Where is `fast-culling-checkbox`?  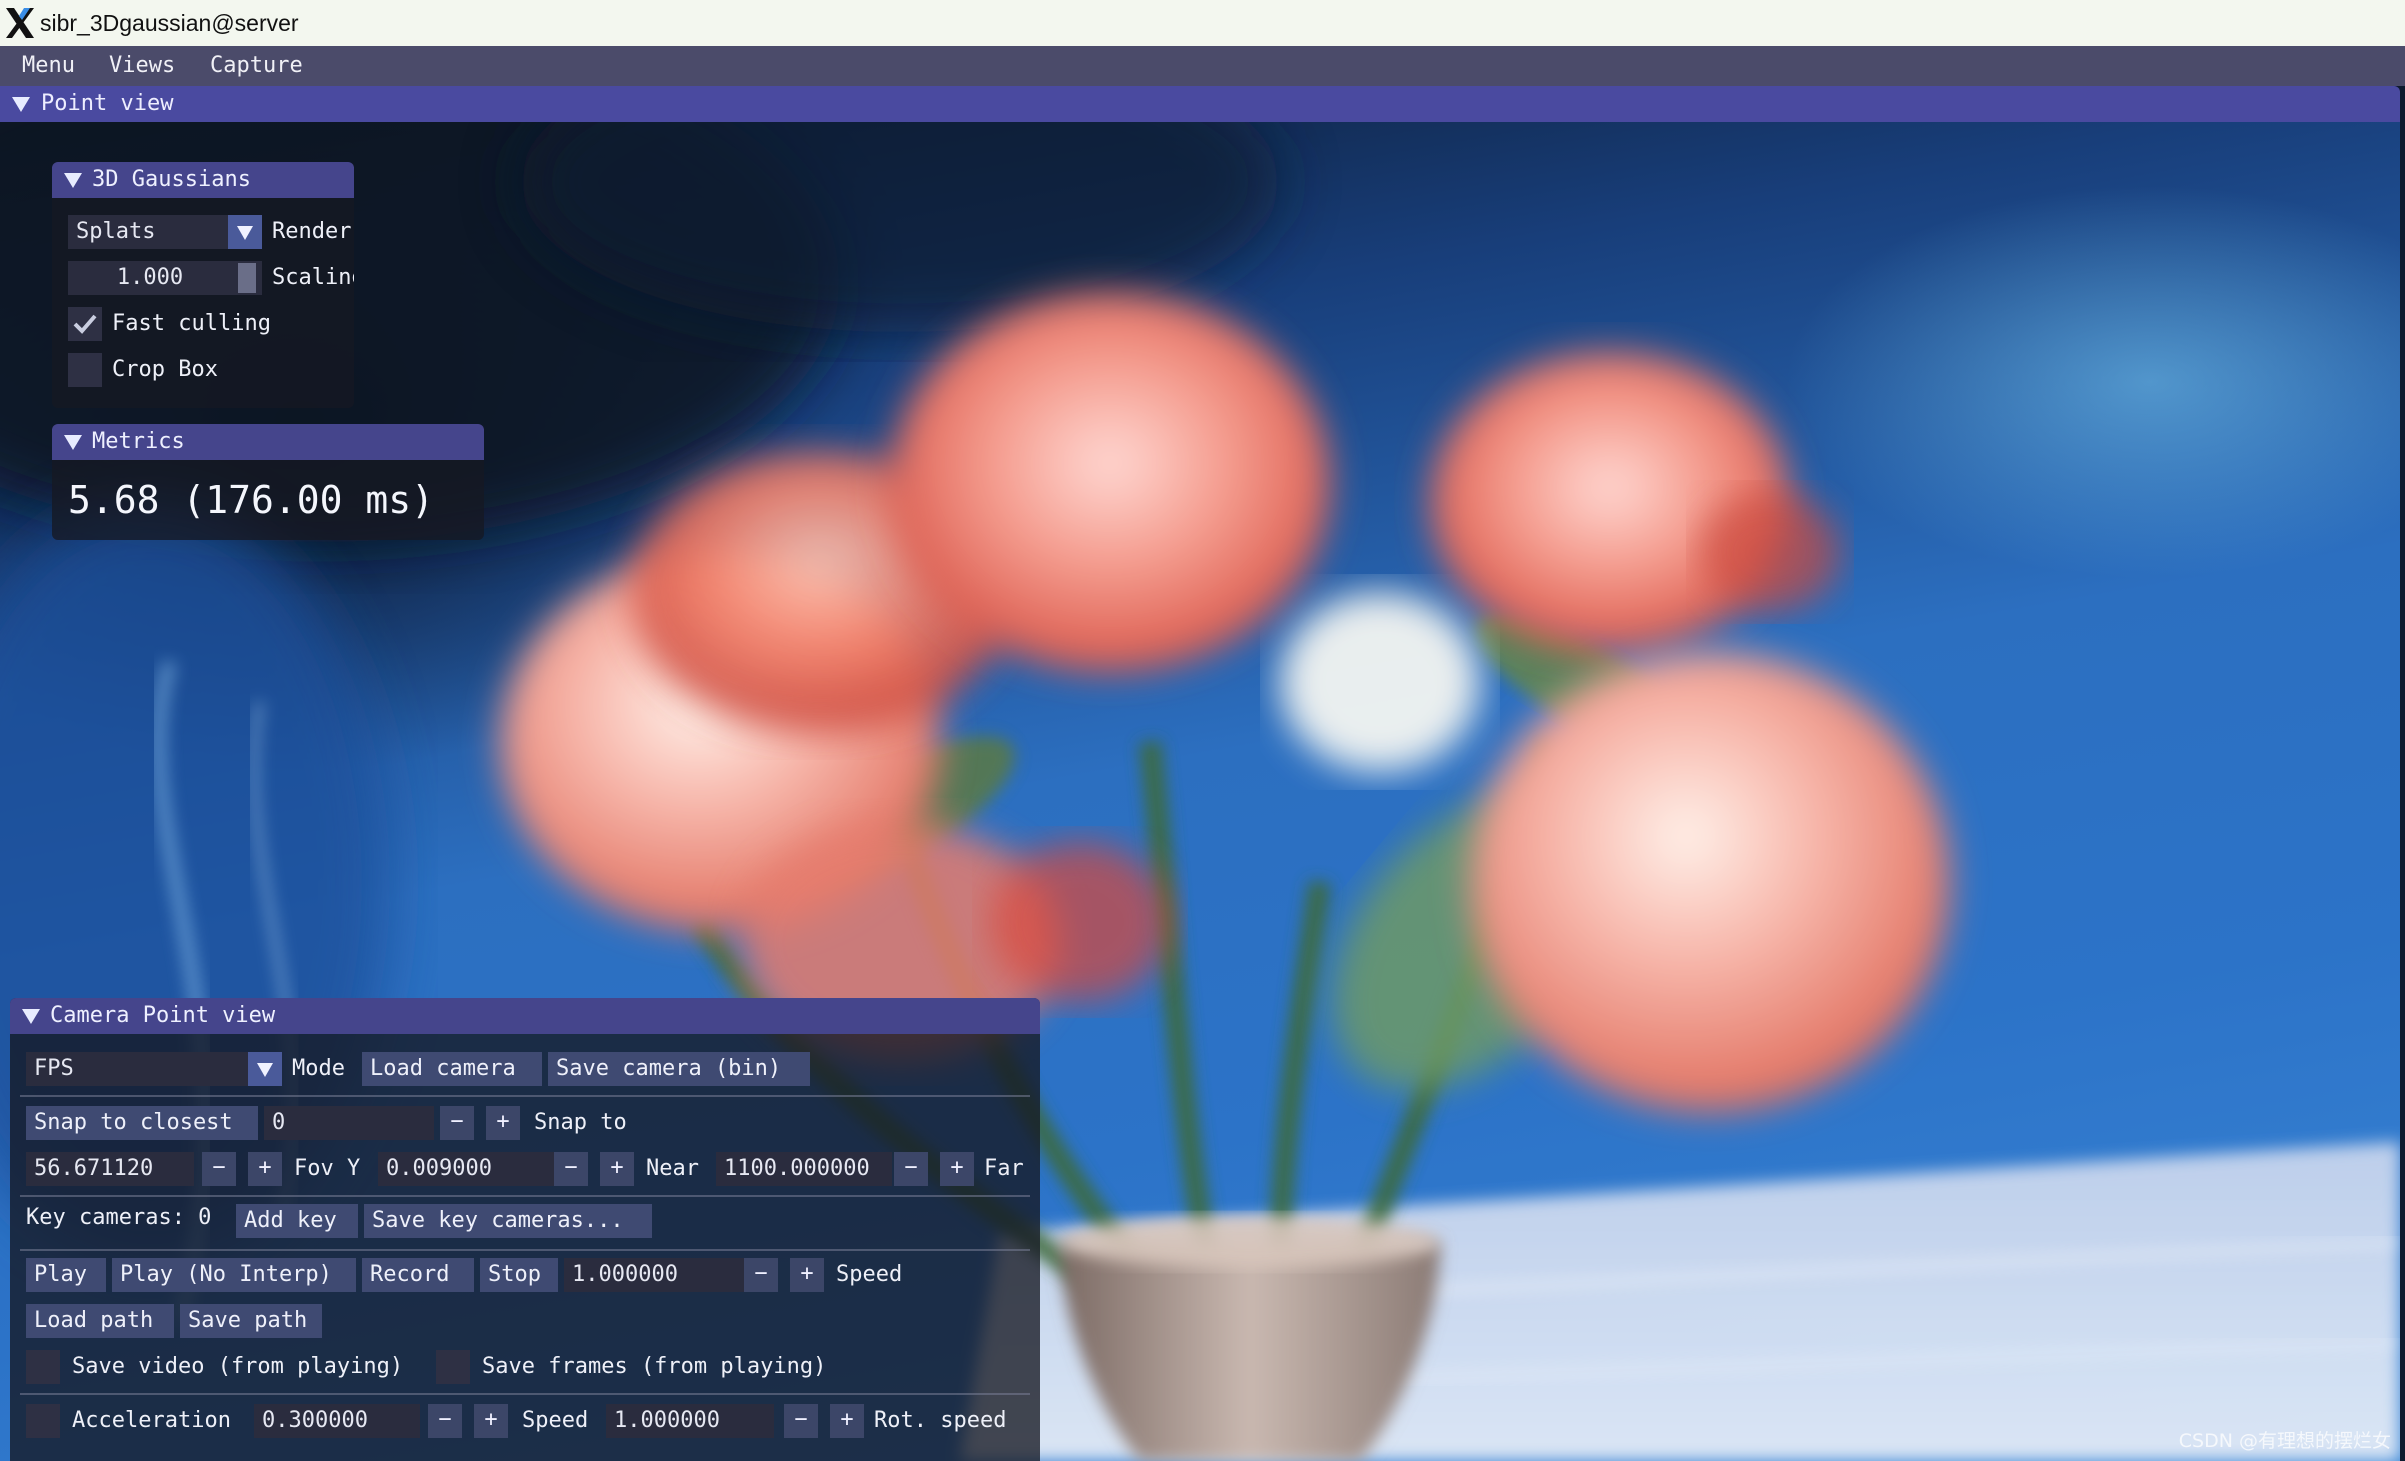
fast-culling-checkbox is located at coordinates (85, 324).